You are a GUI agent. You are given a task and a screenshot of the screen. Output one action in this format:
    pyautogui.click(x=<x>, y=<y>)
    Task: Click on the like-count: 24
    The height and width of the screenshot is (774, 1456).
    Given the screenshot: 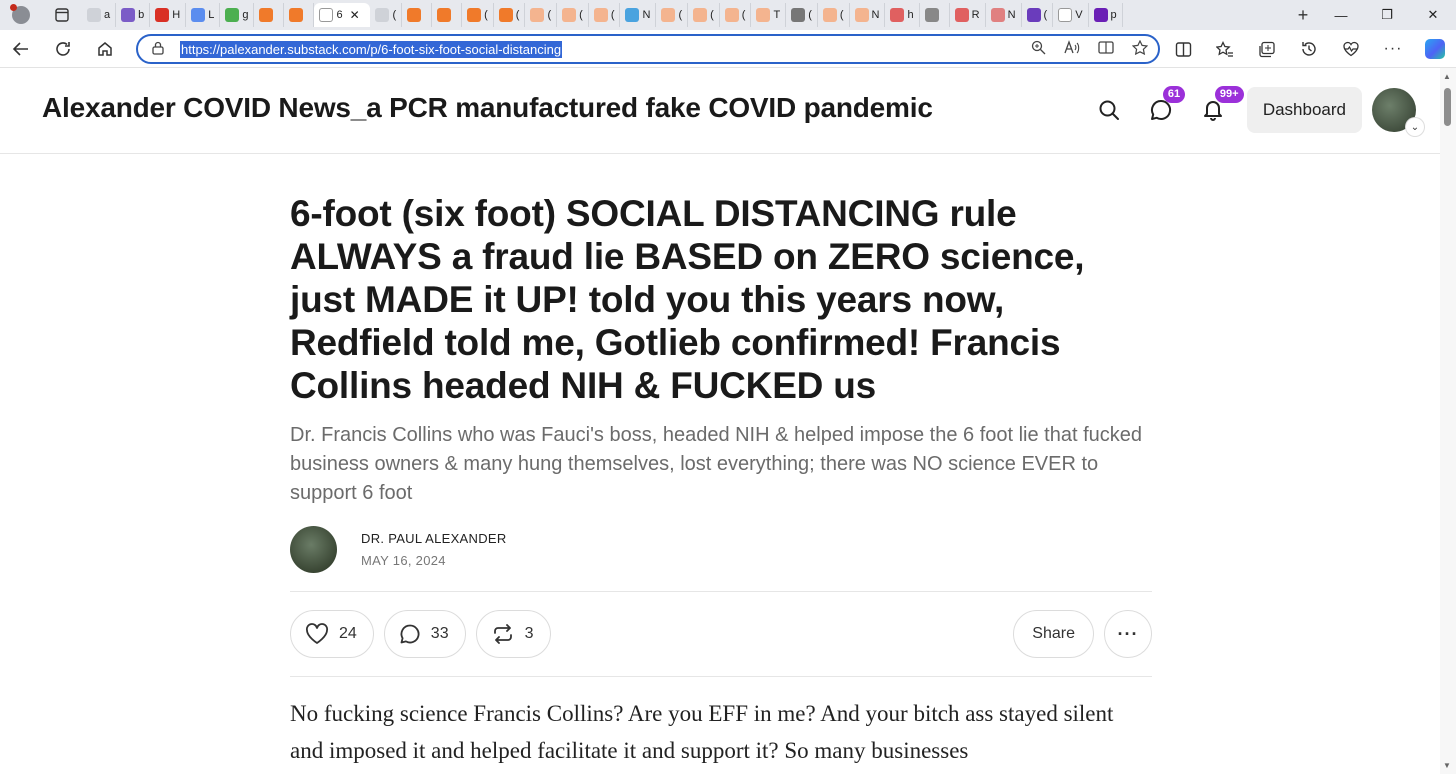 What is the action you would take?
    pyautogui.click(x=348, y=633)
    